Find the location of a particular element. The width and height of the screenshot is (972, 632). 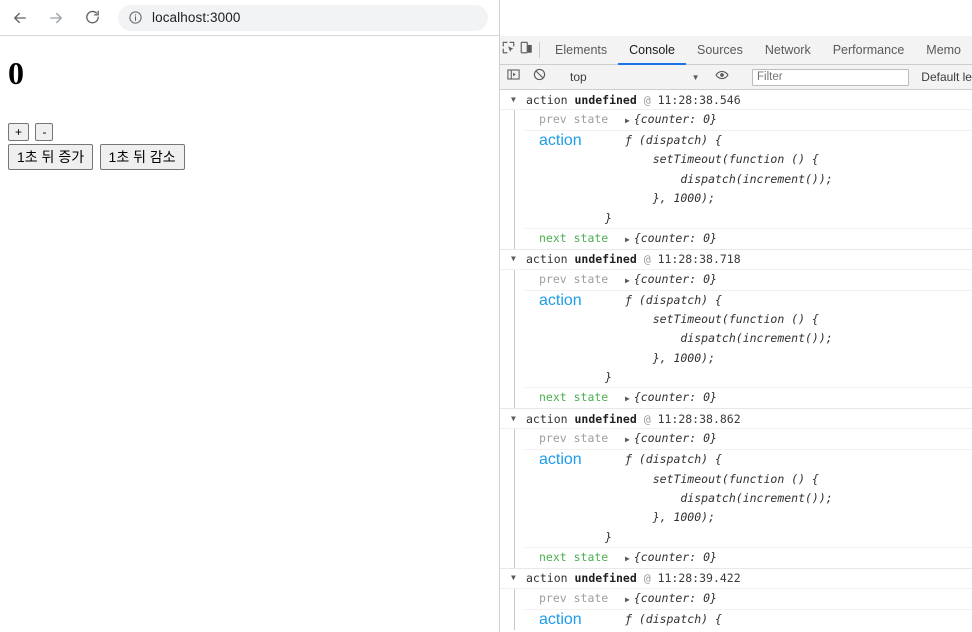

console-level-selector: Default le is located at coordinates (946, 77).